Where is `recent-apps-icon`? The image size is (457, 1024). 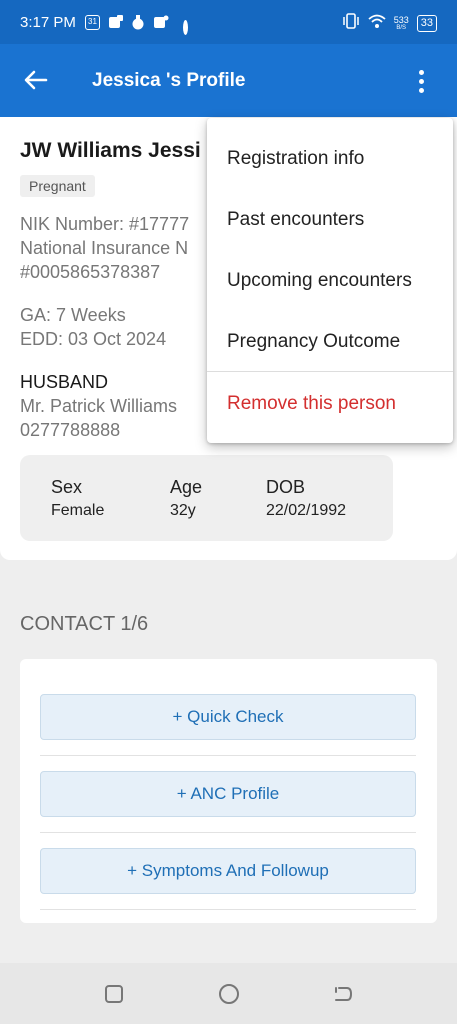
recent-apps-icon is located at coordinates (114, 994).